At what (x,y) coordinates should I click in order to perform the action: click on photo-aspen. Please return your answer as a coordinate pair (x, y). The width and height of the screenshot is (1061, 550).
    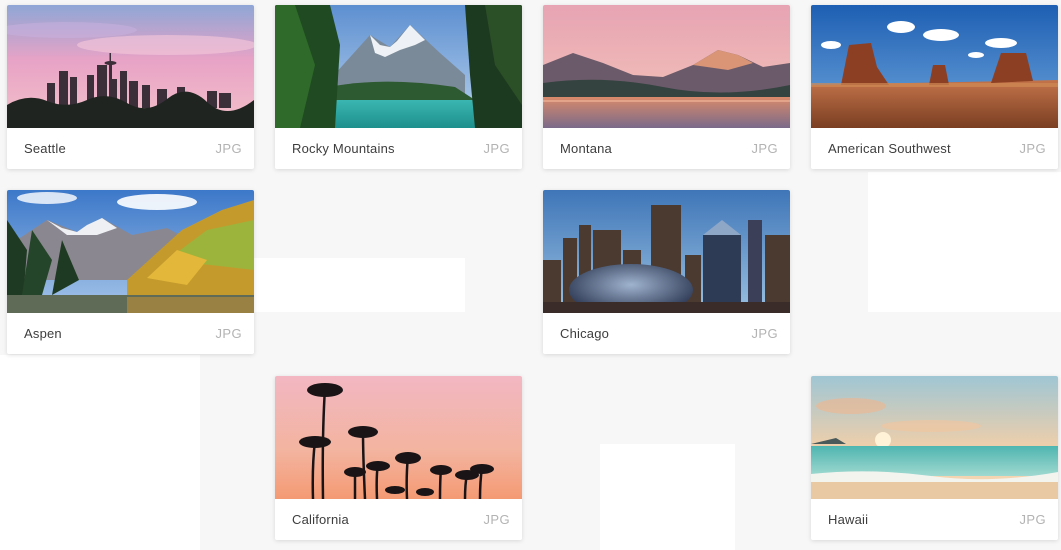
    Looking at the image, I should click on (130, 251).